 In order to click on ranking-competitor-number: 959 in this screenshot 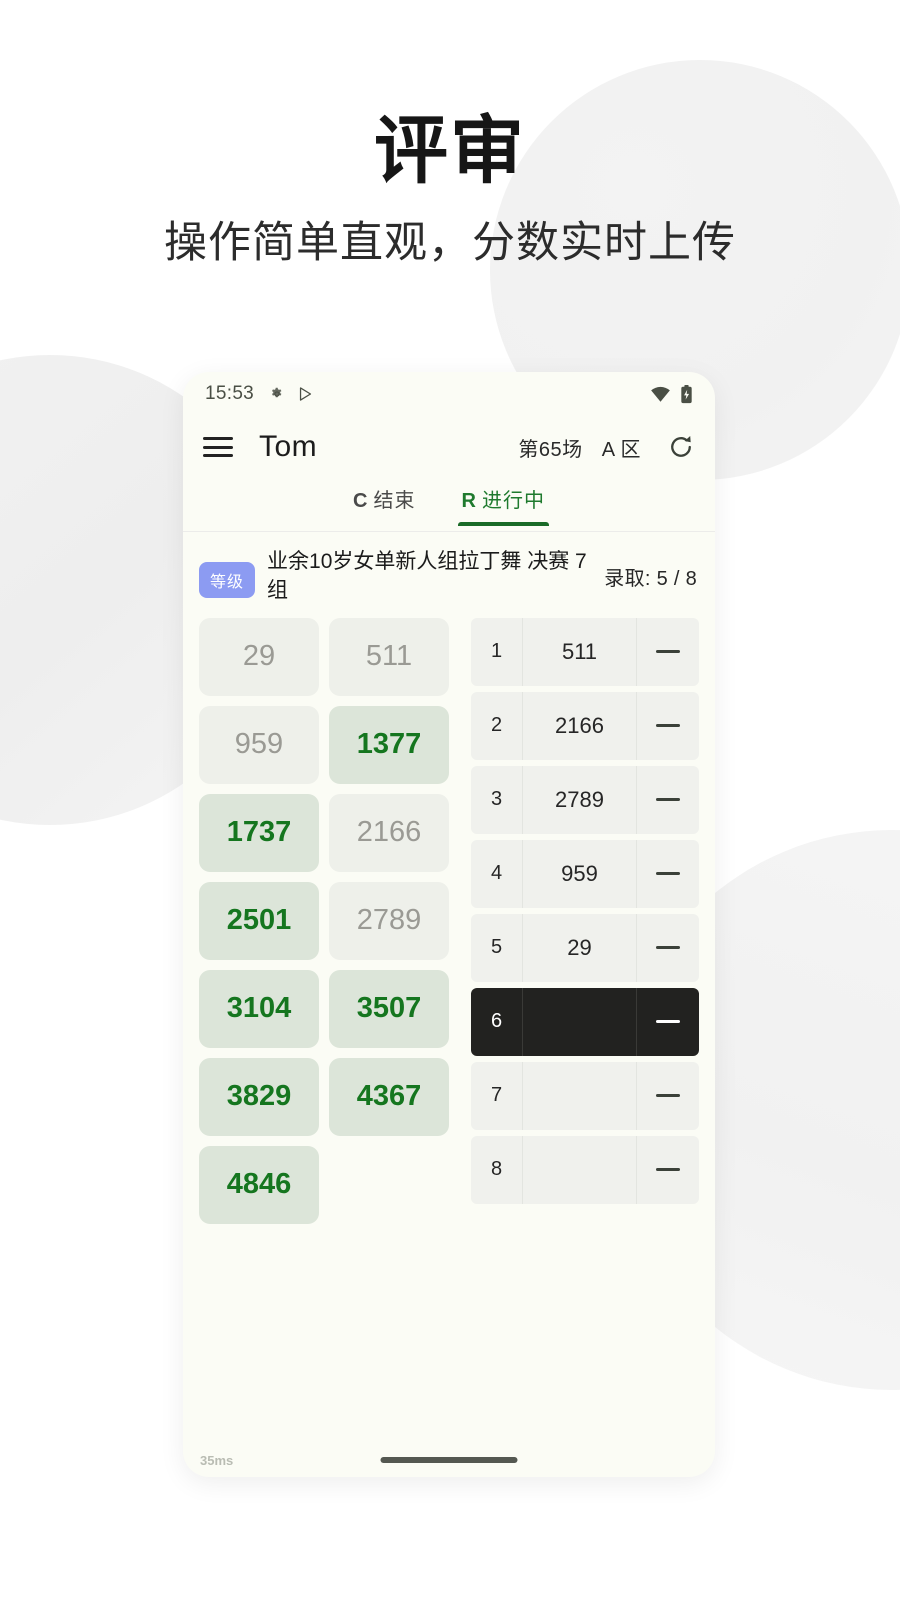, I will do `click(580, 873)`.